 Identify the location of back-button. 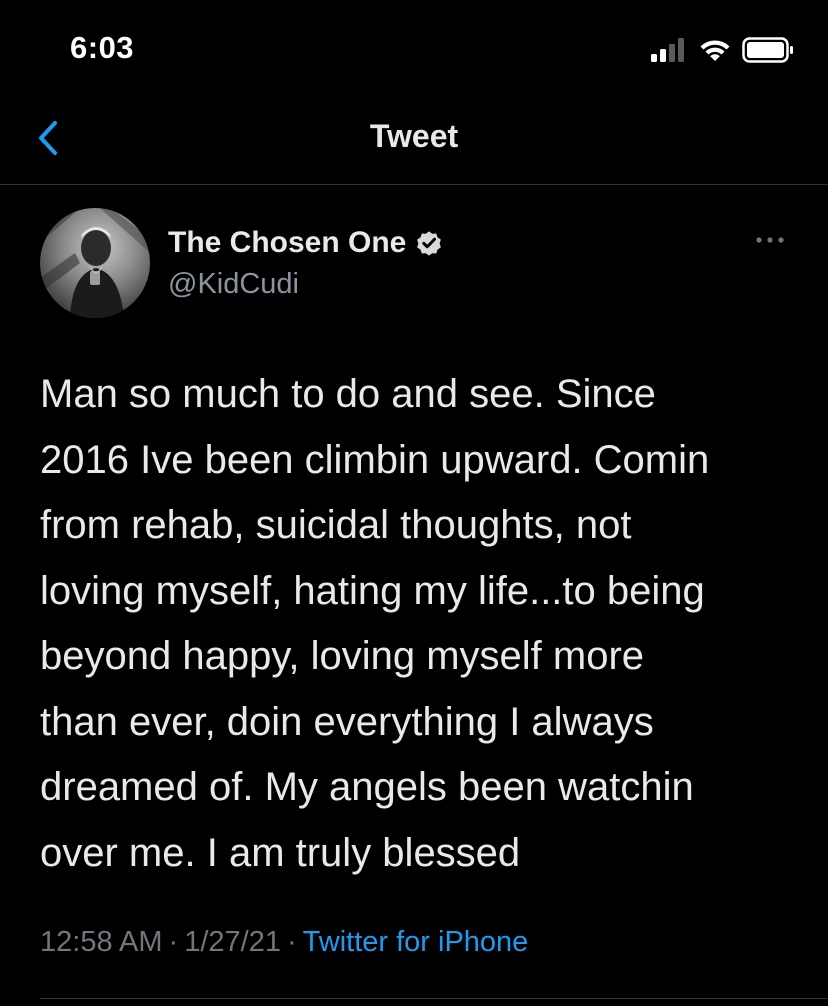
(48, 138).